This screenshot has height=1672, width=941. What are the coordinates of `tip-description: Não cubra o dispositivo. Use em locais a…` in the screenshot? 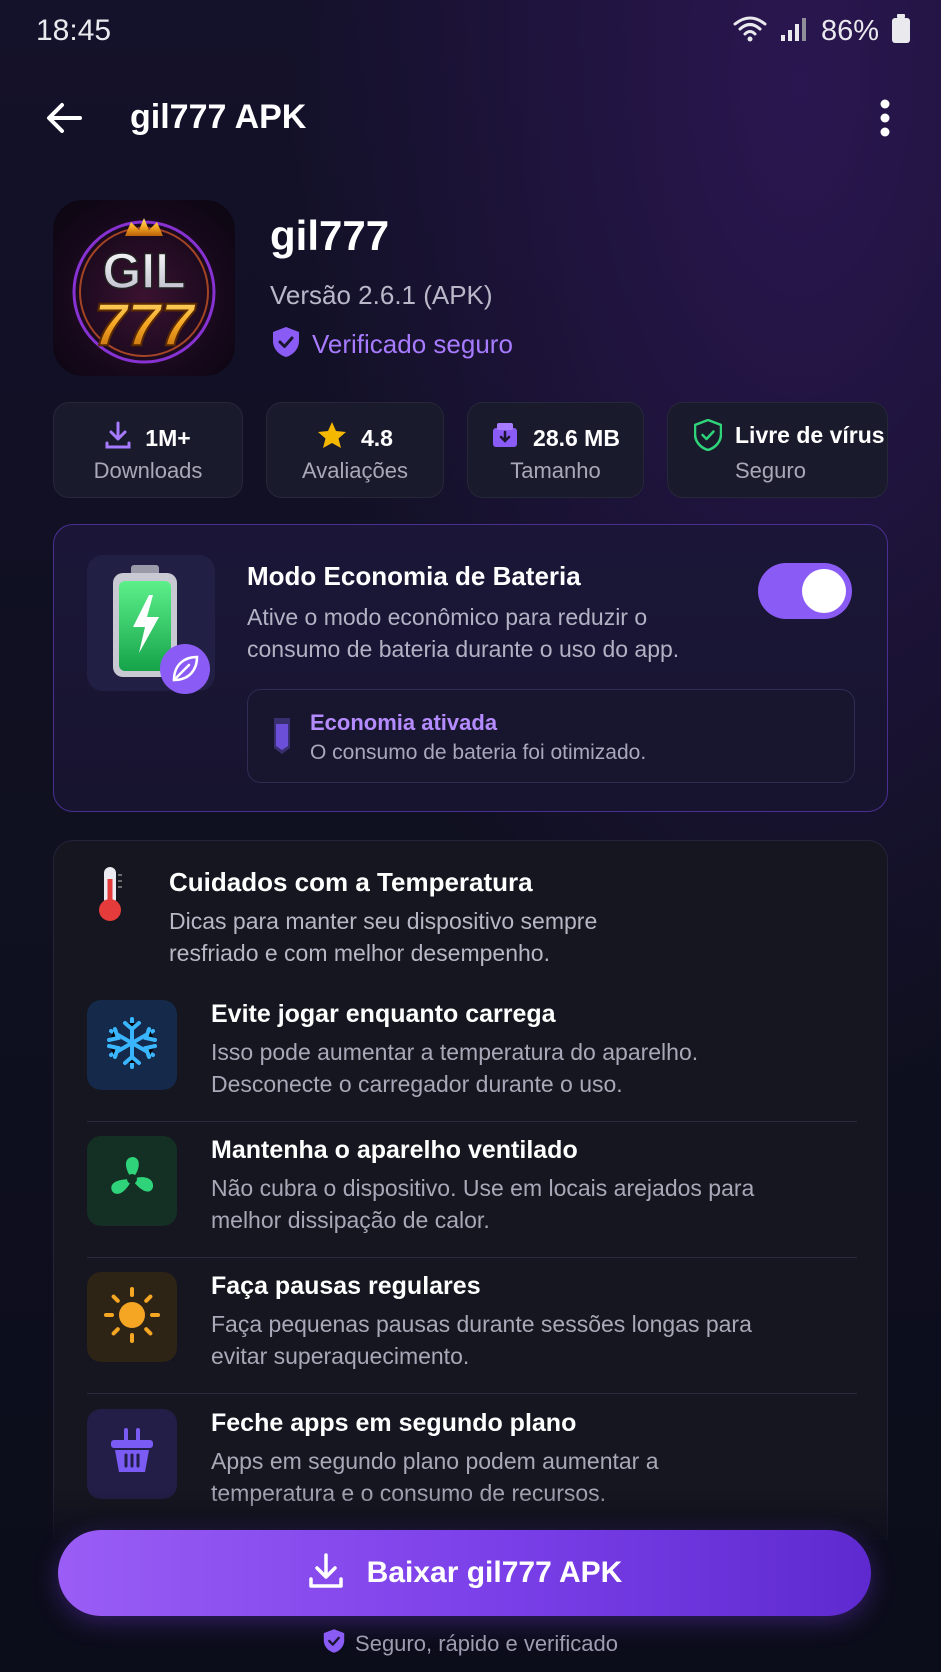 It's located at (483, 1204).